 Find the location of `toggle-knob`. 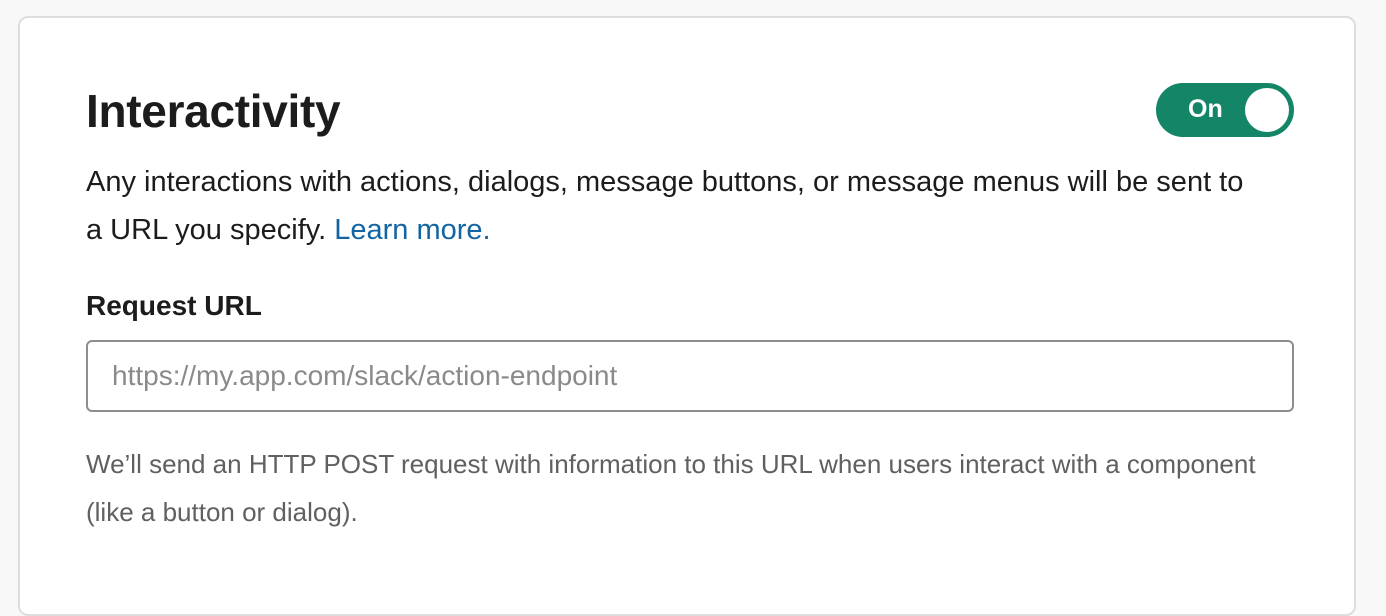

toggle-knob is located at coordinates (1267, 110).